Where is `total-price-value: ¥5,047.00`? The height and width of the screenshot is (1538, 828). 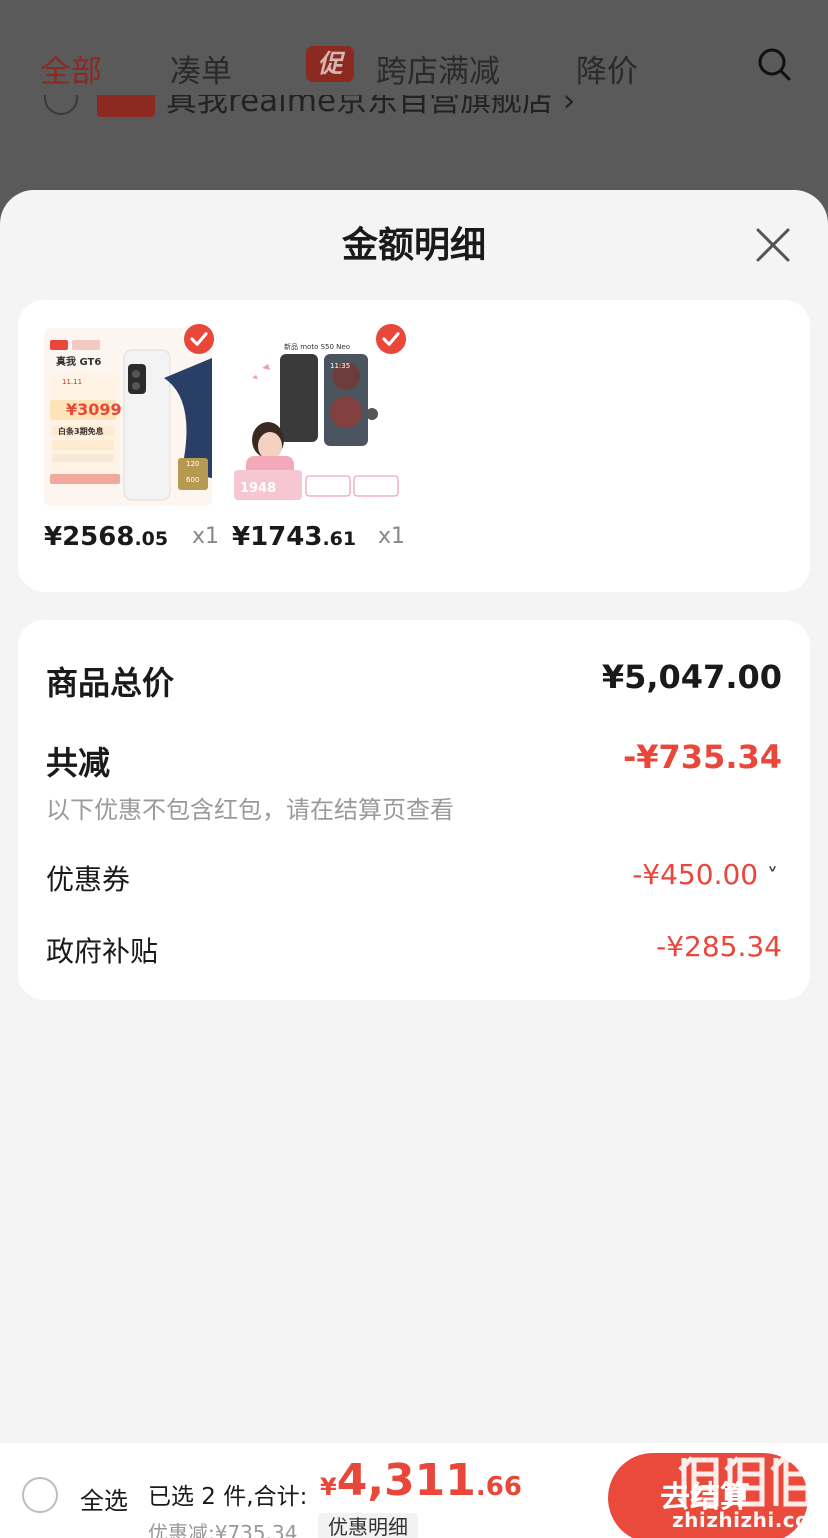 total-price-value: ¥5,047.00 is located at coordinates (691, 677).